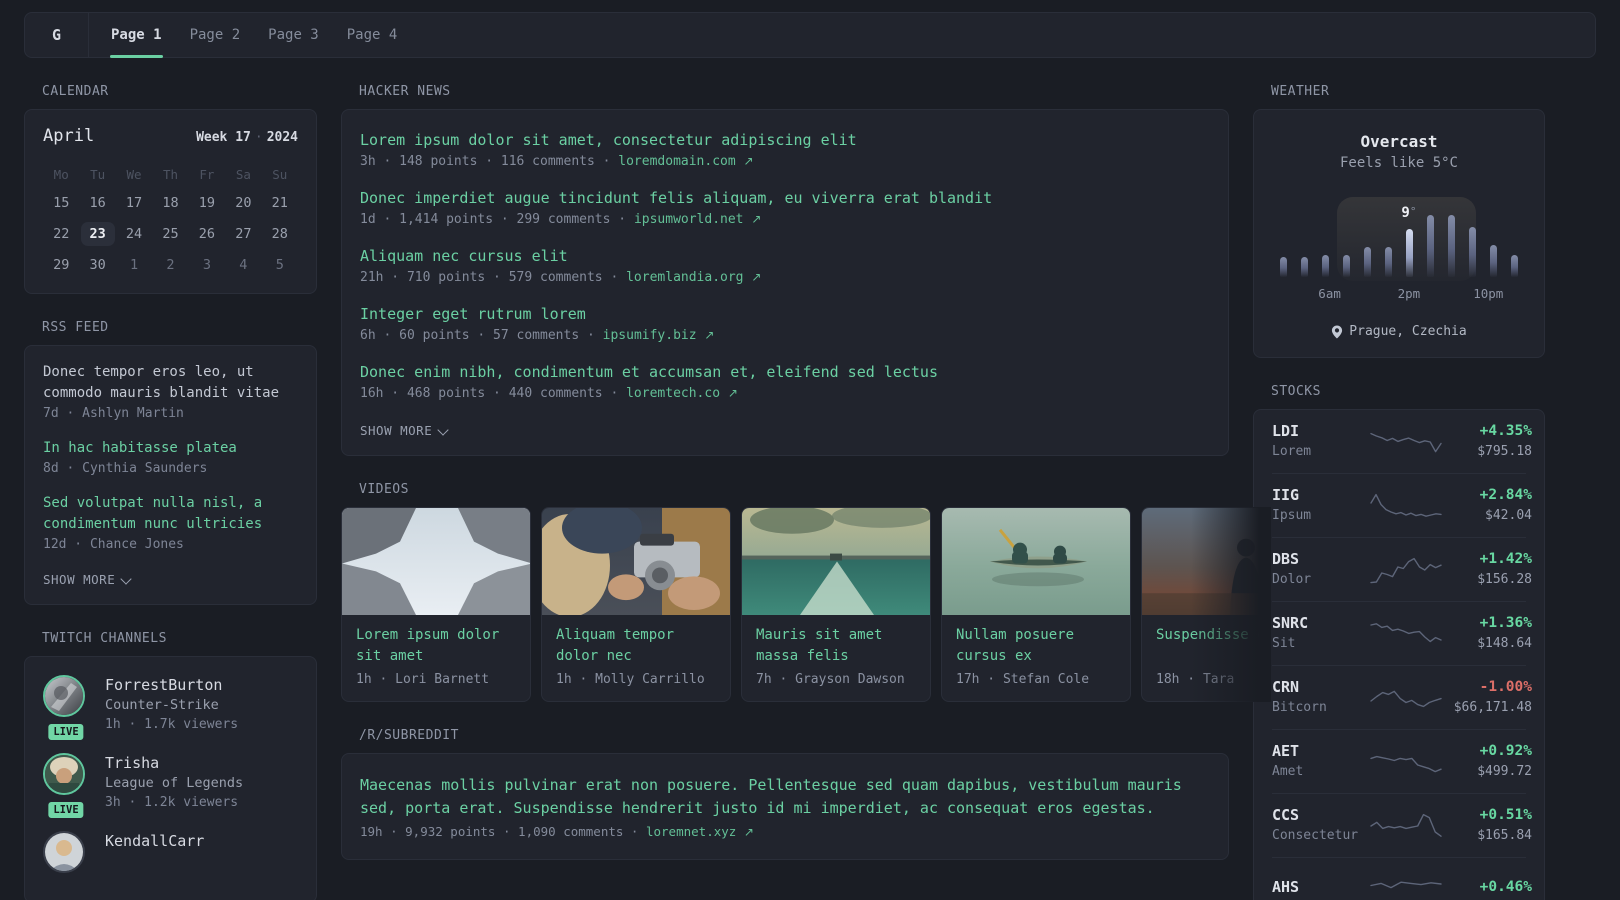 This screenshot has width=1620, height=900. I want to click on tab-page-1: Page 1, so click(136, 35).